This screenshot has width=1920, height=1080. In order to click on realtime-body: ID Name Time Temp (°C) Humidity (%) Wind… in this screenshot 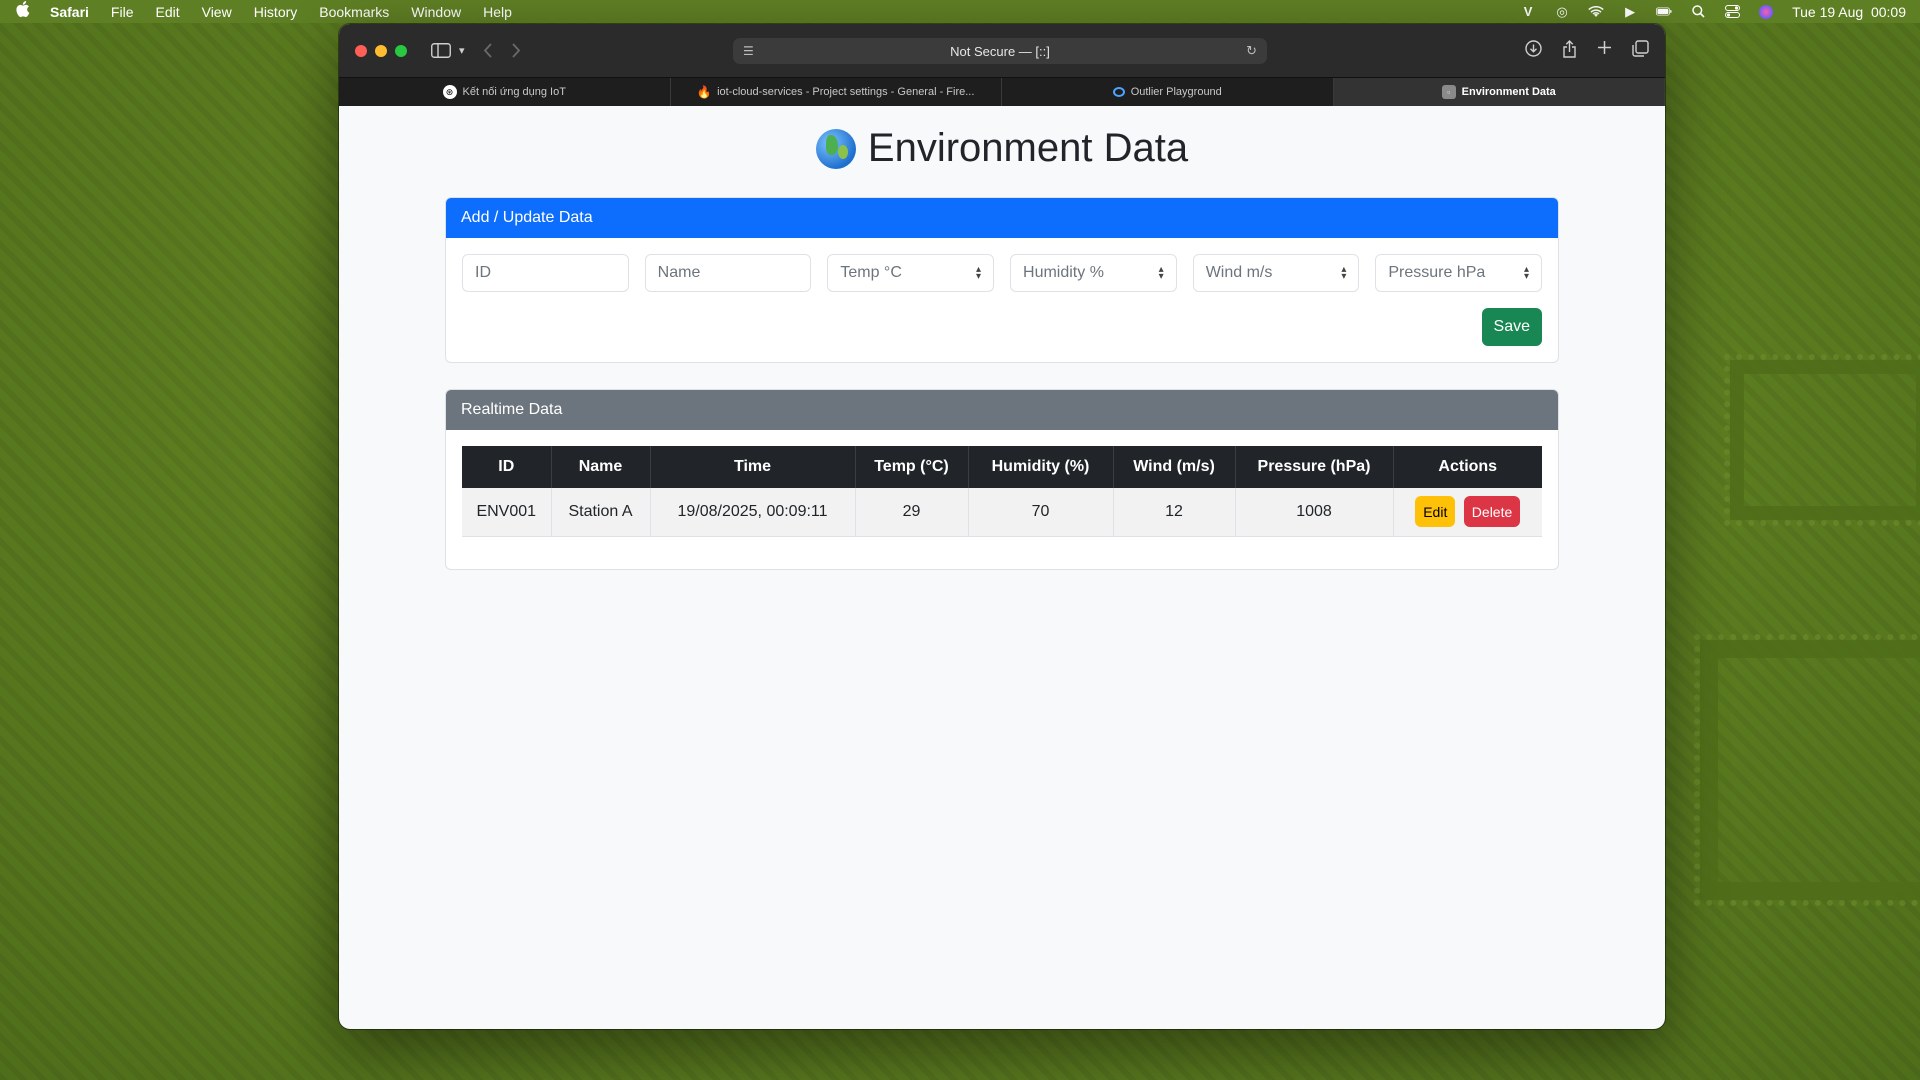, I will do `click(1002, 499)`.